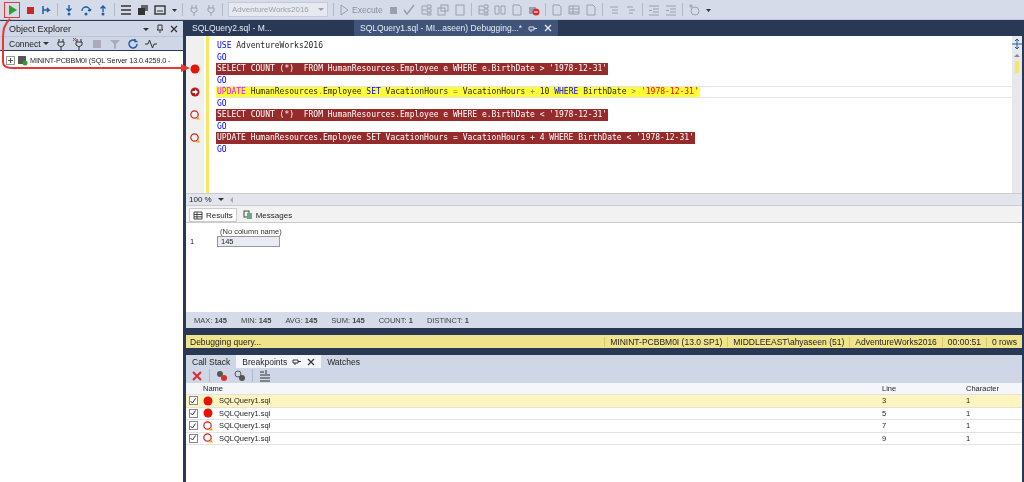 Image resolution: width=1024 pixels, height=482 pixels. What do you see at coordinates (132, 43) in the screenshot?
I see `refresh-icon` at bounding box center [132, 43].